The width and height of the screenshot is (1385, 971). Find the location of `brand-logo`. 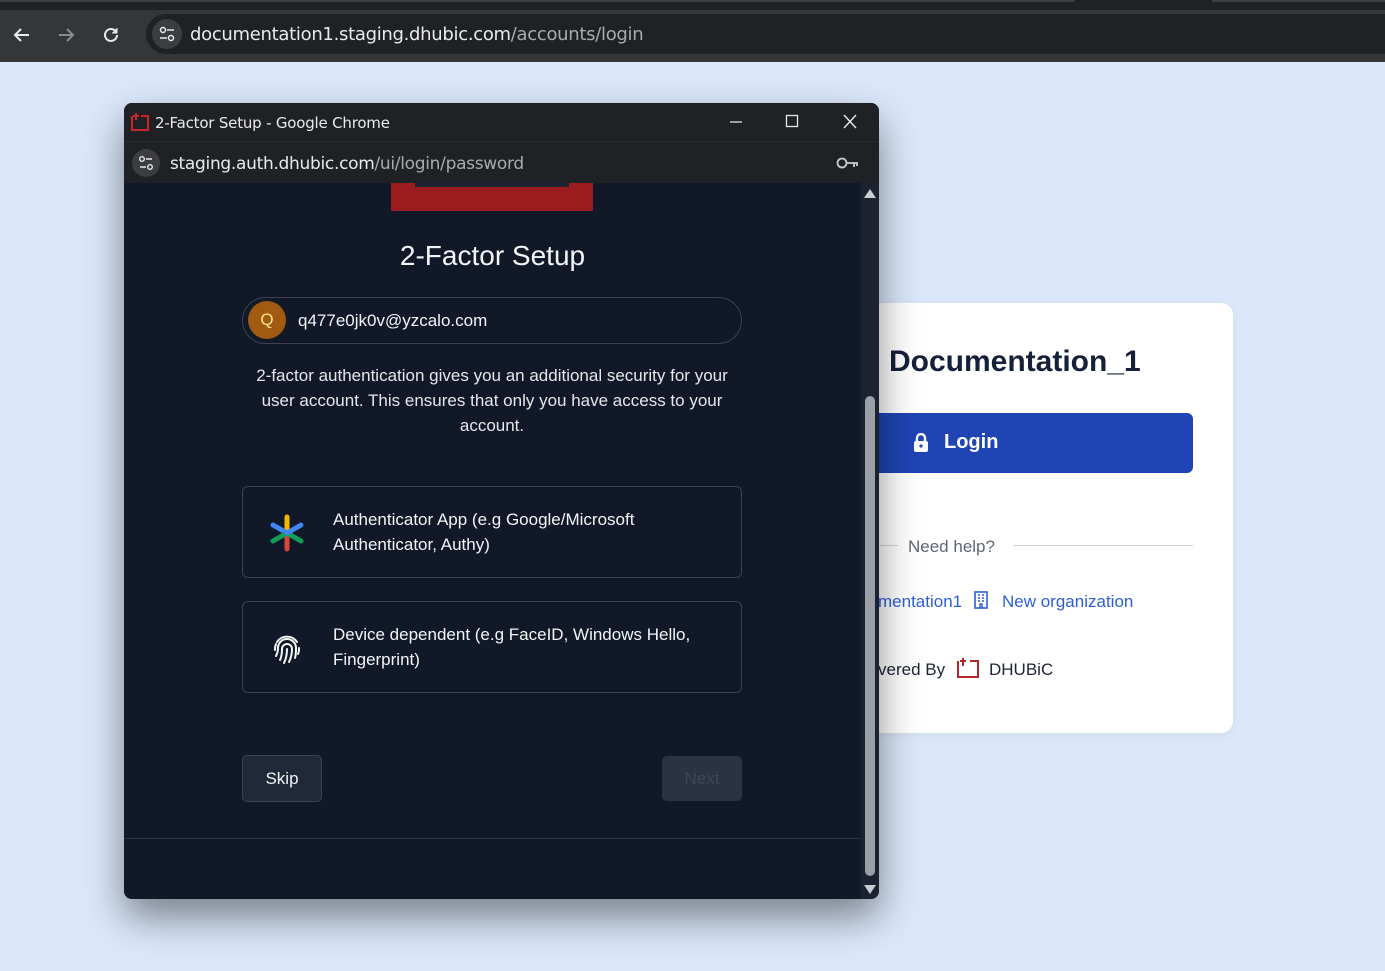

brand-logo is located at coordinates (492, 197).